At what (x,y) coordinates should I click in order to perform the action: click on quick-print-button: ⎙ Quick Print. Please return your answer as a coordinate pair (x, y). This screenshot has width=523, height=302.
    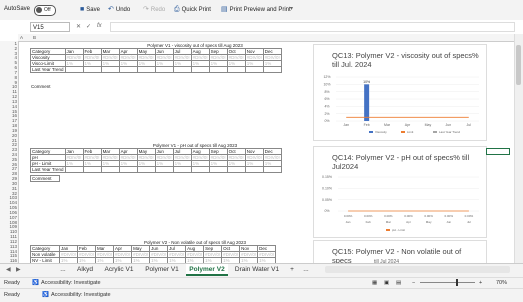
    Looking at the image, I should click on (192, 10).